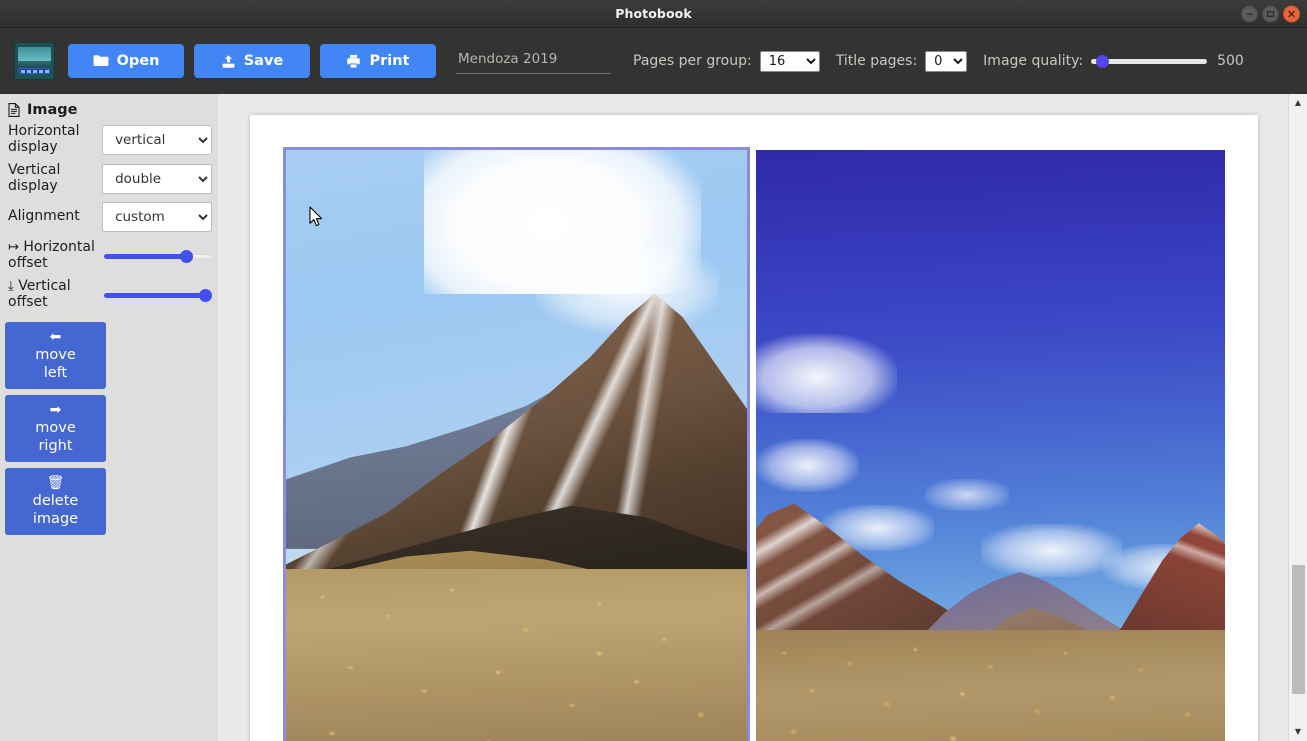 This screenshot has width=1307, height=741. I want to click on save-icon, so click(228, 61).